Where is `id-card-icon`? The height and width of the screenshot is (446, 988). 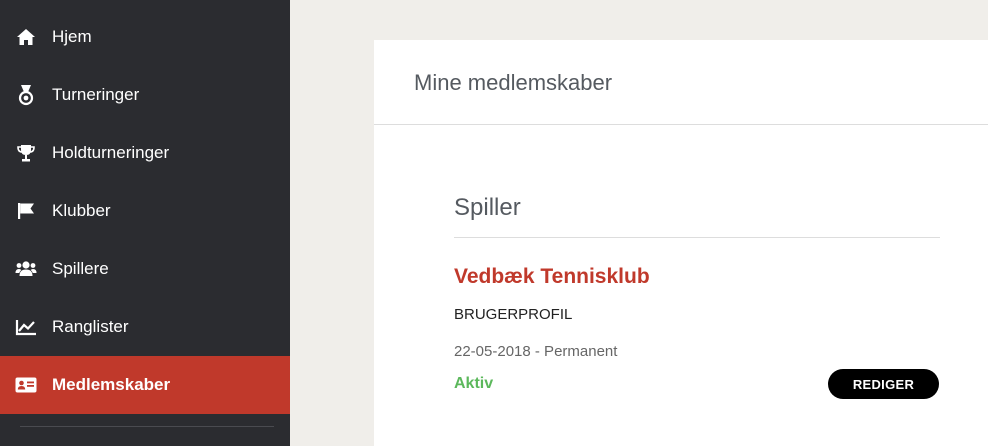
id-card-icon is located at coordinates (26, 385).